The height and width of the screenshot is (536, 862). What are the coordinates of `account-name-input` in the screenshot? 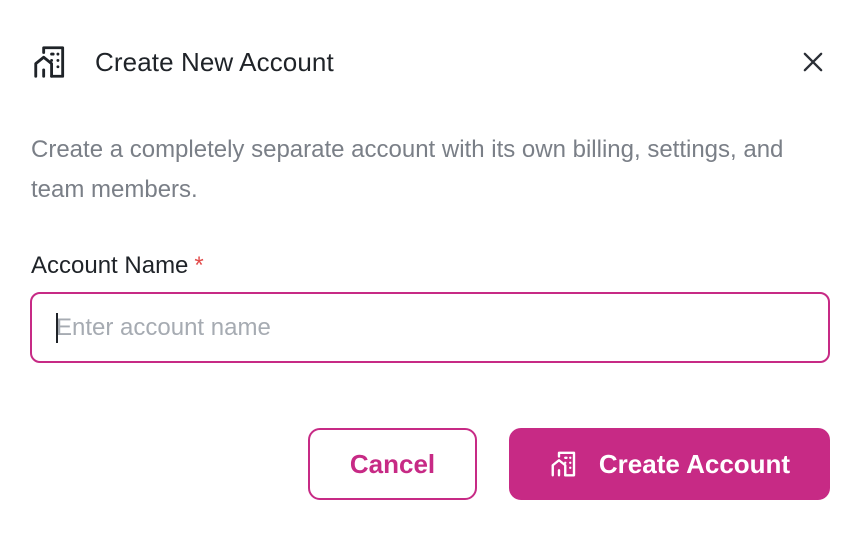 It's located at (430, 327).